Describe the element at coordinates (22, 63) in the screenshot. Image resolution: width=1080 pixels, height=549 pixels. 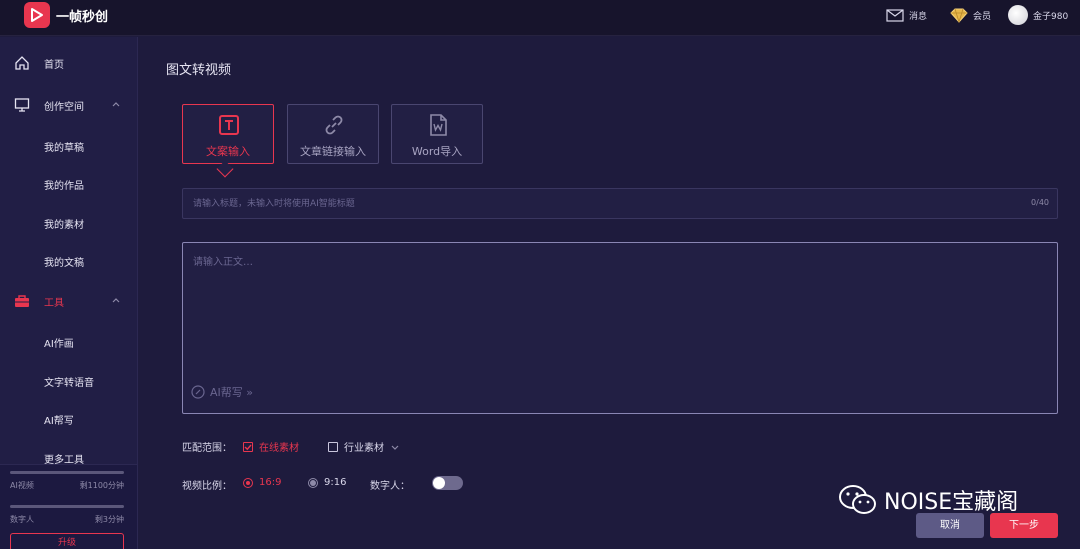
I see `home-icon` at that location.